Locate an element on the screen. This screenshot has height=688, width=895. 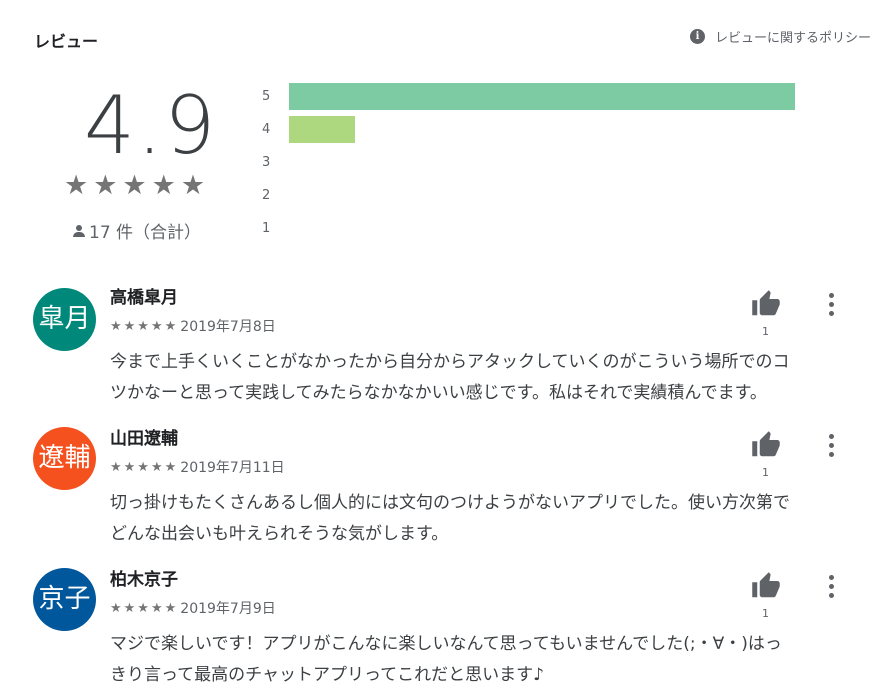
reviewer-name: 柏木京子 is located at coordinates (144, 577).